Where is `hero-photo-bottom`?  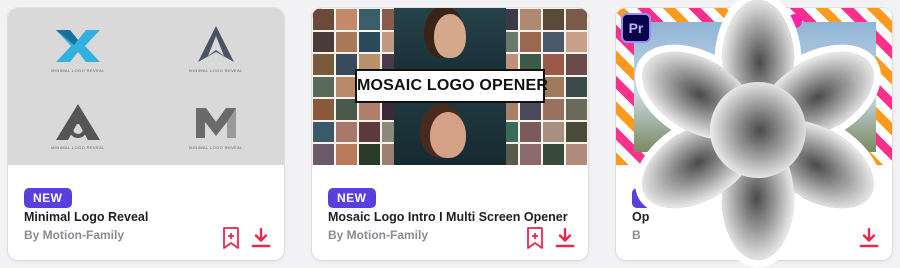
hero-photo-bottom is located at coordinates (450, 133).